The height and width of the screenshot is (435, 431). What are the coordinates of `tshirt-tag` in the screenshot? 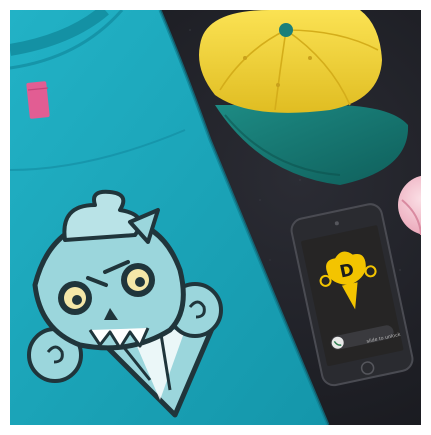 It's located at (38, 100).